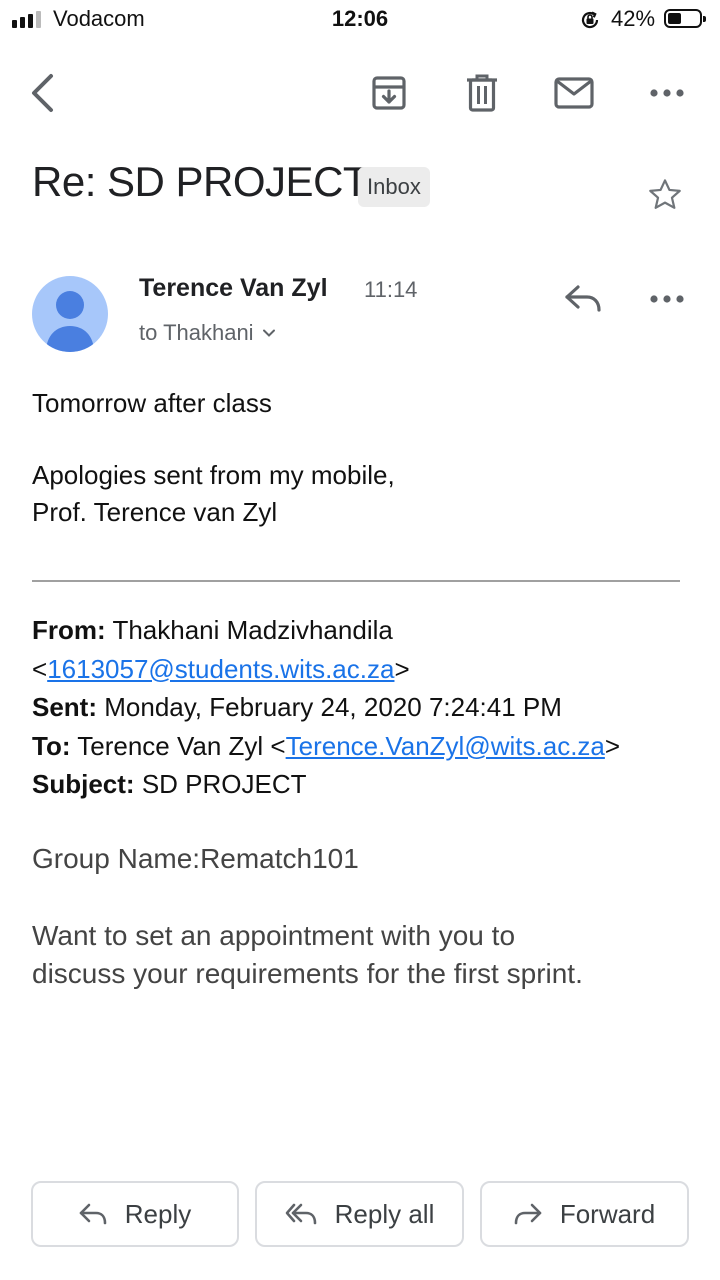 This screenshot has width=720, height=1280. What do you see at coordinates (64, 707) in the screenshot?
I see `sent-label: Sent:` at bounding box center [64, 707].